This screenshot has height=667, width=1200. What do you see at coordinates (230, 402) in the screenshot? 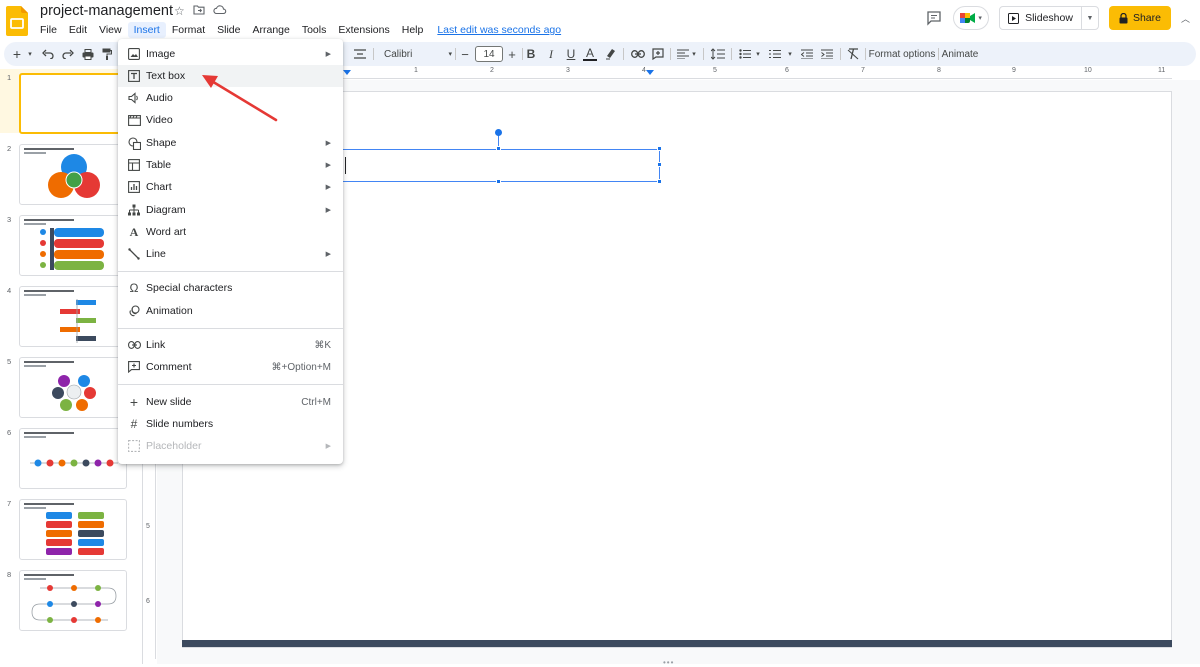
I see `insert-new-slide-item: + New slide Ctrl+M` at bounding box center [230, 402].